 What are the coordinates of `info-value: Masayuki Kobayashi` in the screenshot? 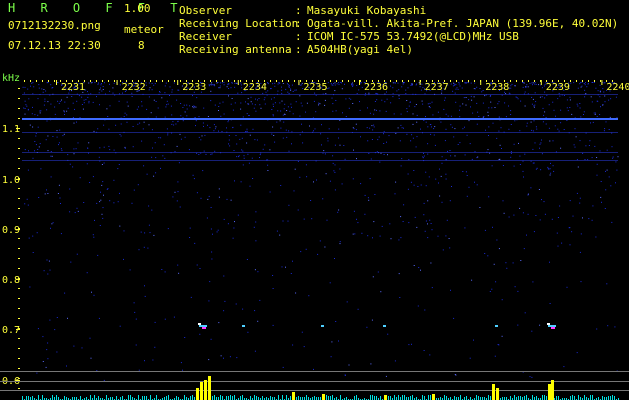 It's located at (367, 10).